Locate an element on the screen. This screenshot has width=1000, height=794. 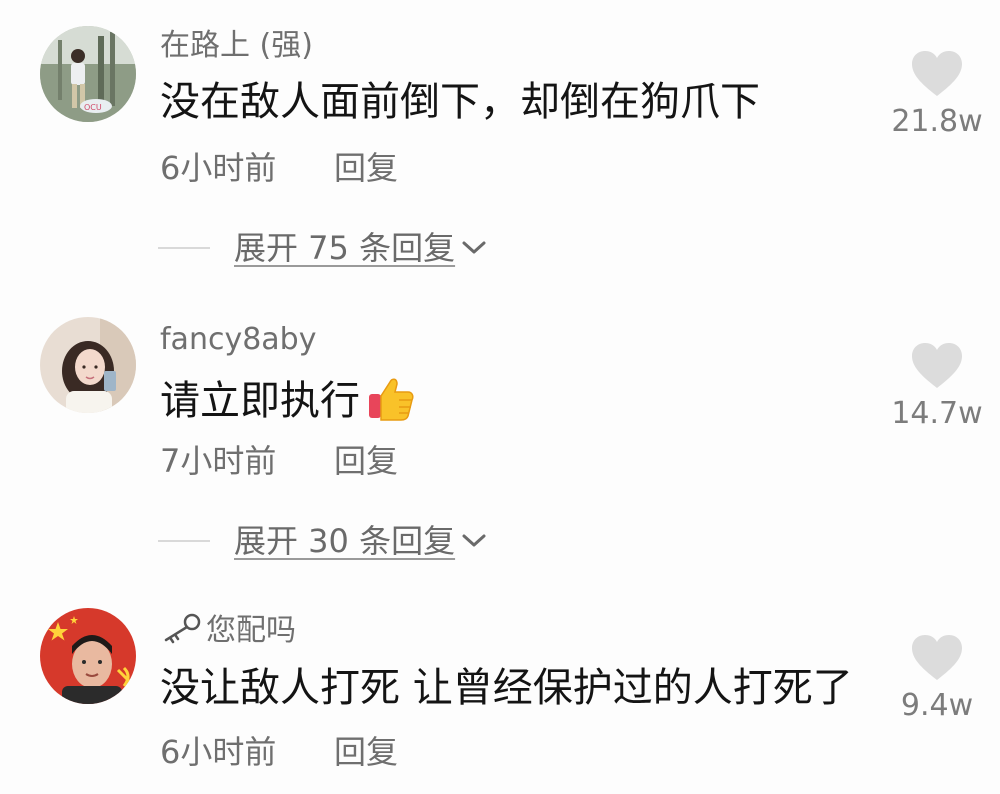
avatar-image is located at coordinates (88, 656).